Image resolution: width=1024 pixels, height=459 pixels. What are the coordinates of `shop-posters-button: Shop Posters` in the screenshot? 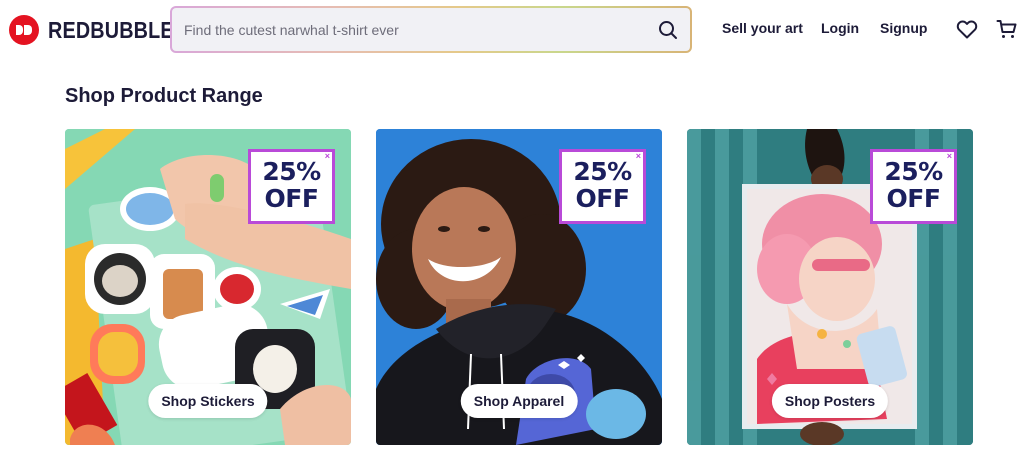 It's located at (830, 401).